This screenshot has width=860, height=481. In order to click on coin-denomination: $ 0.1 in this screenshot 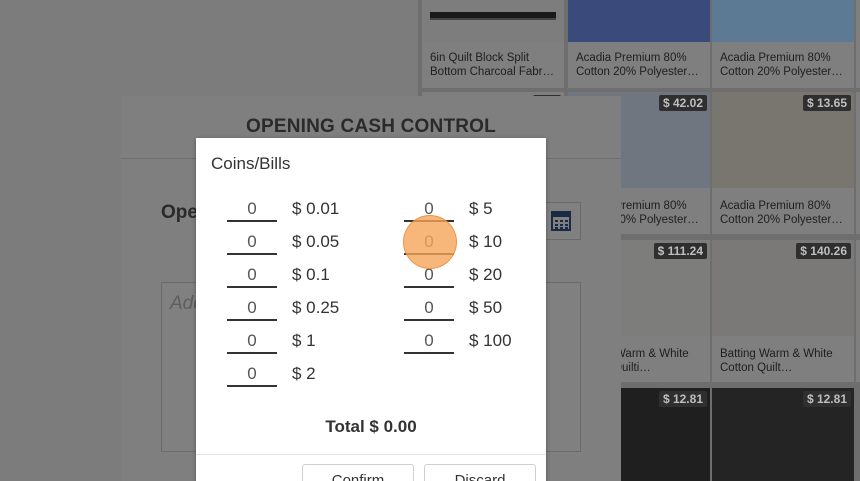, I will do `click(311, 274)`.